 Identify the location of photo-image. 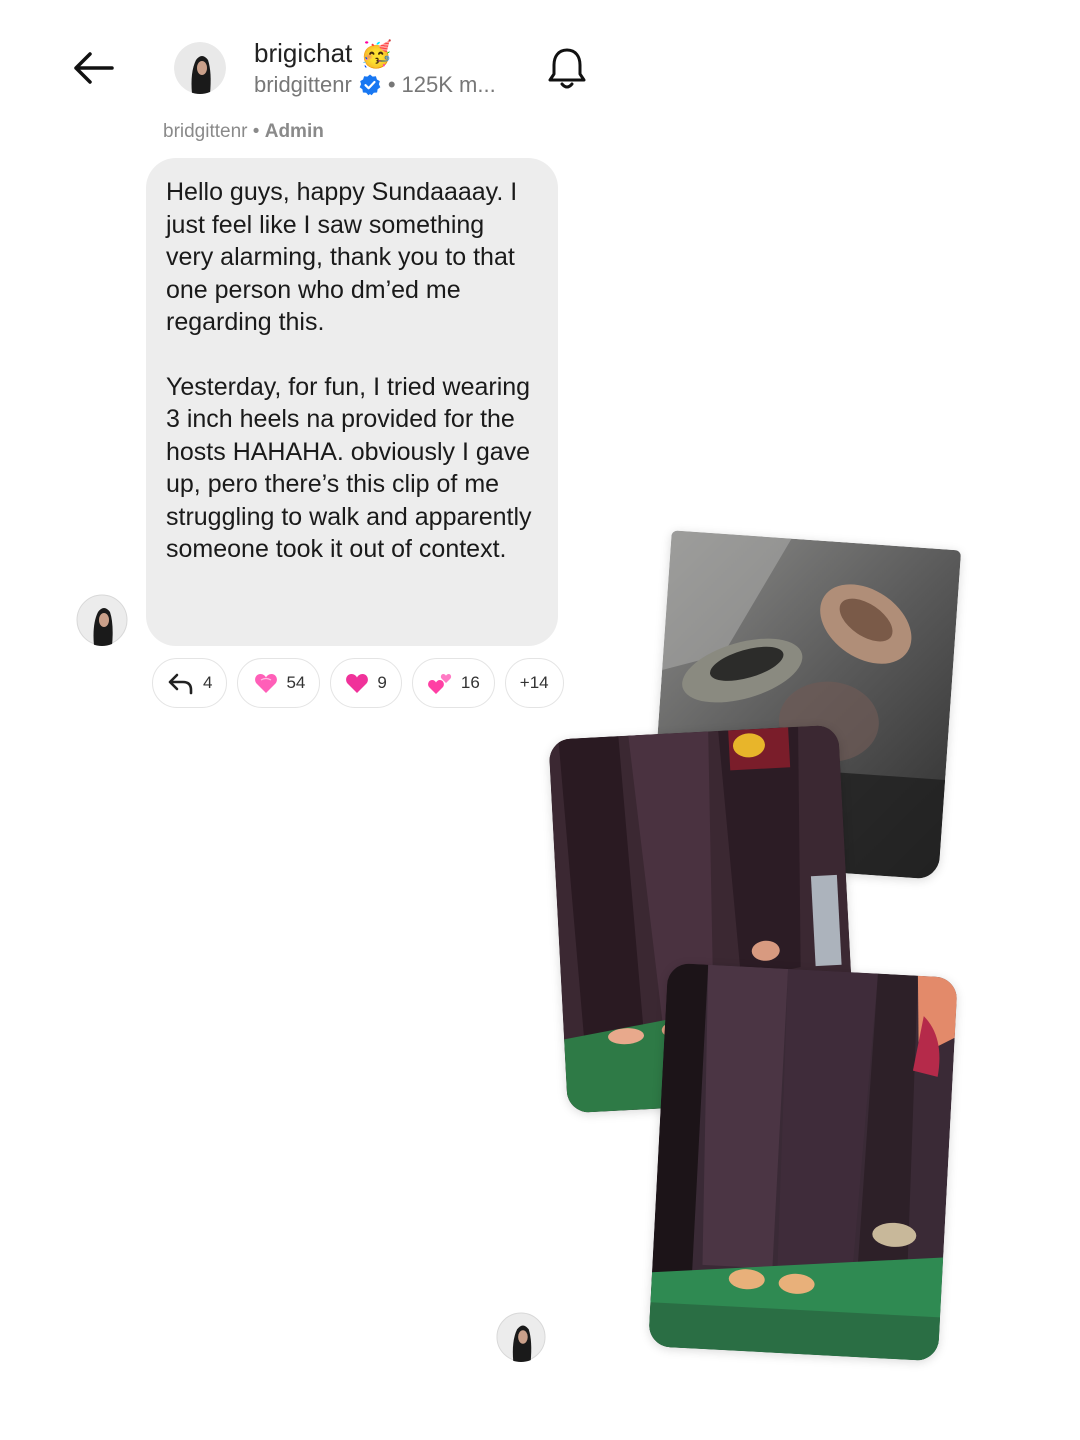
(803, 1162).